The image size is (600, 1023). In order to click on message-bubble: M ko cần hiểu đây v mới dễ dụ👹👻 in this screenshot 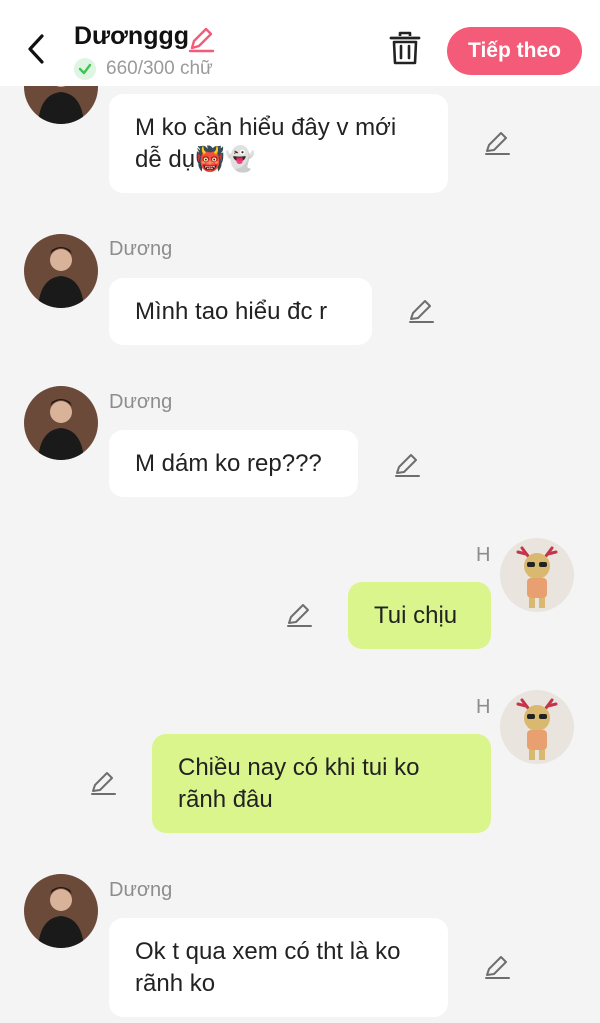, I will do `click(278, 143)`.